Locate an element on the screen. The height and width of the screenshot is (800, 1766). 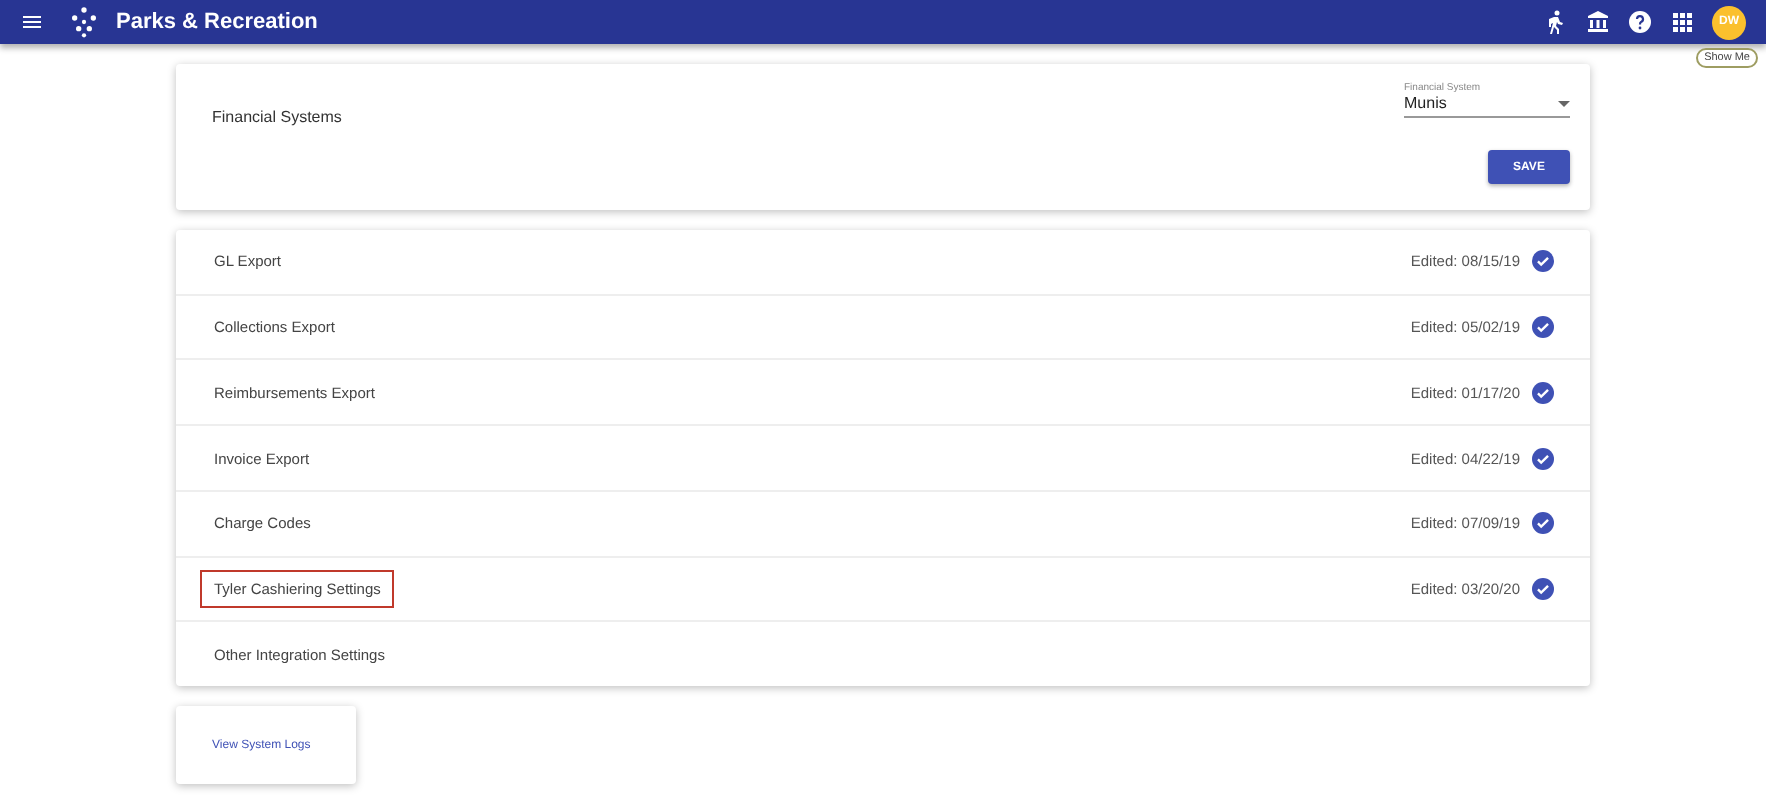
network-logo-icon is located at coordinates (84, 22).